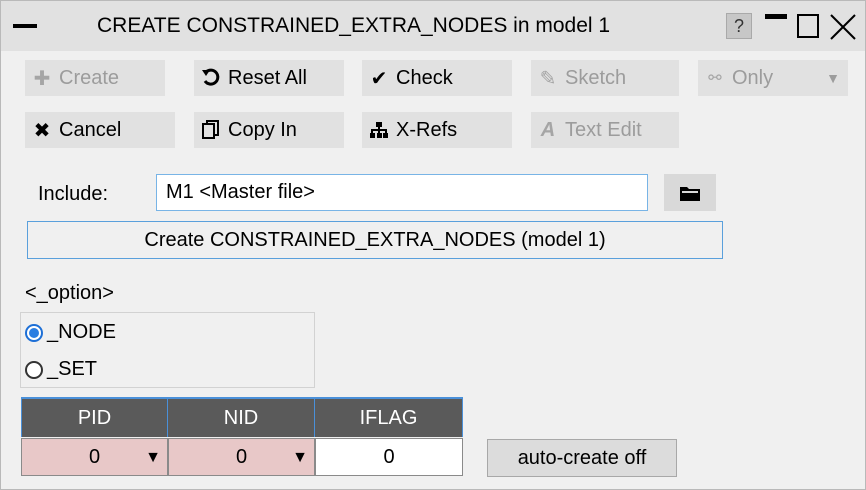 This screenshot has width=866, height=490. I want to click on create-keyword-header: Create CONSTRAINED_EXTRA_NODES (model 1), so click(375, 240).